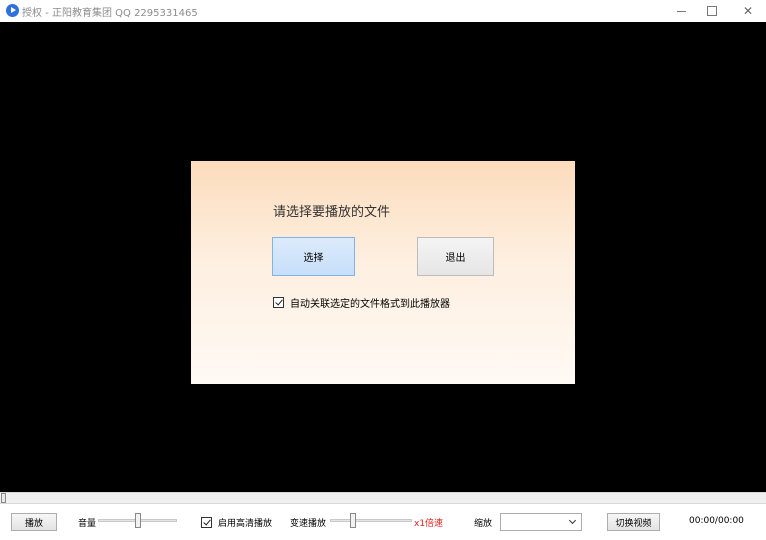 The width and height of the screenshot is (766, 540). I want to click on switch-video-label: 切换视频, so click(633, 523).